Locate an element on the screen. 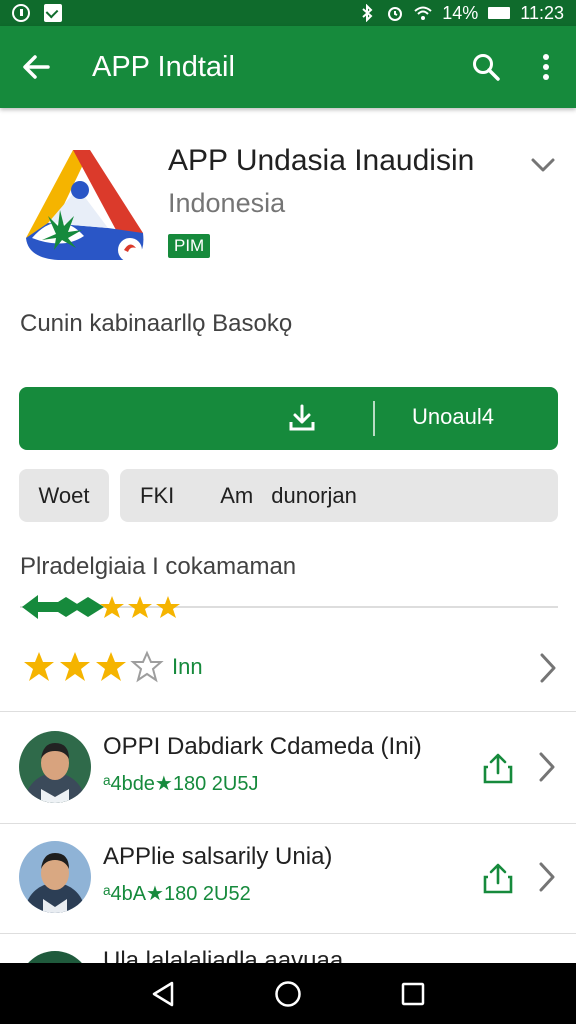 This screenshot has height=1024, width=576. rating-summary-row: Inn is located at coordinates (288, 668).